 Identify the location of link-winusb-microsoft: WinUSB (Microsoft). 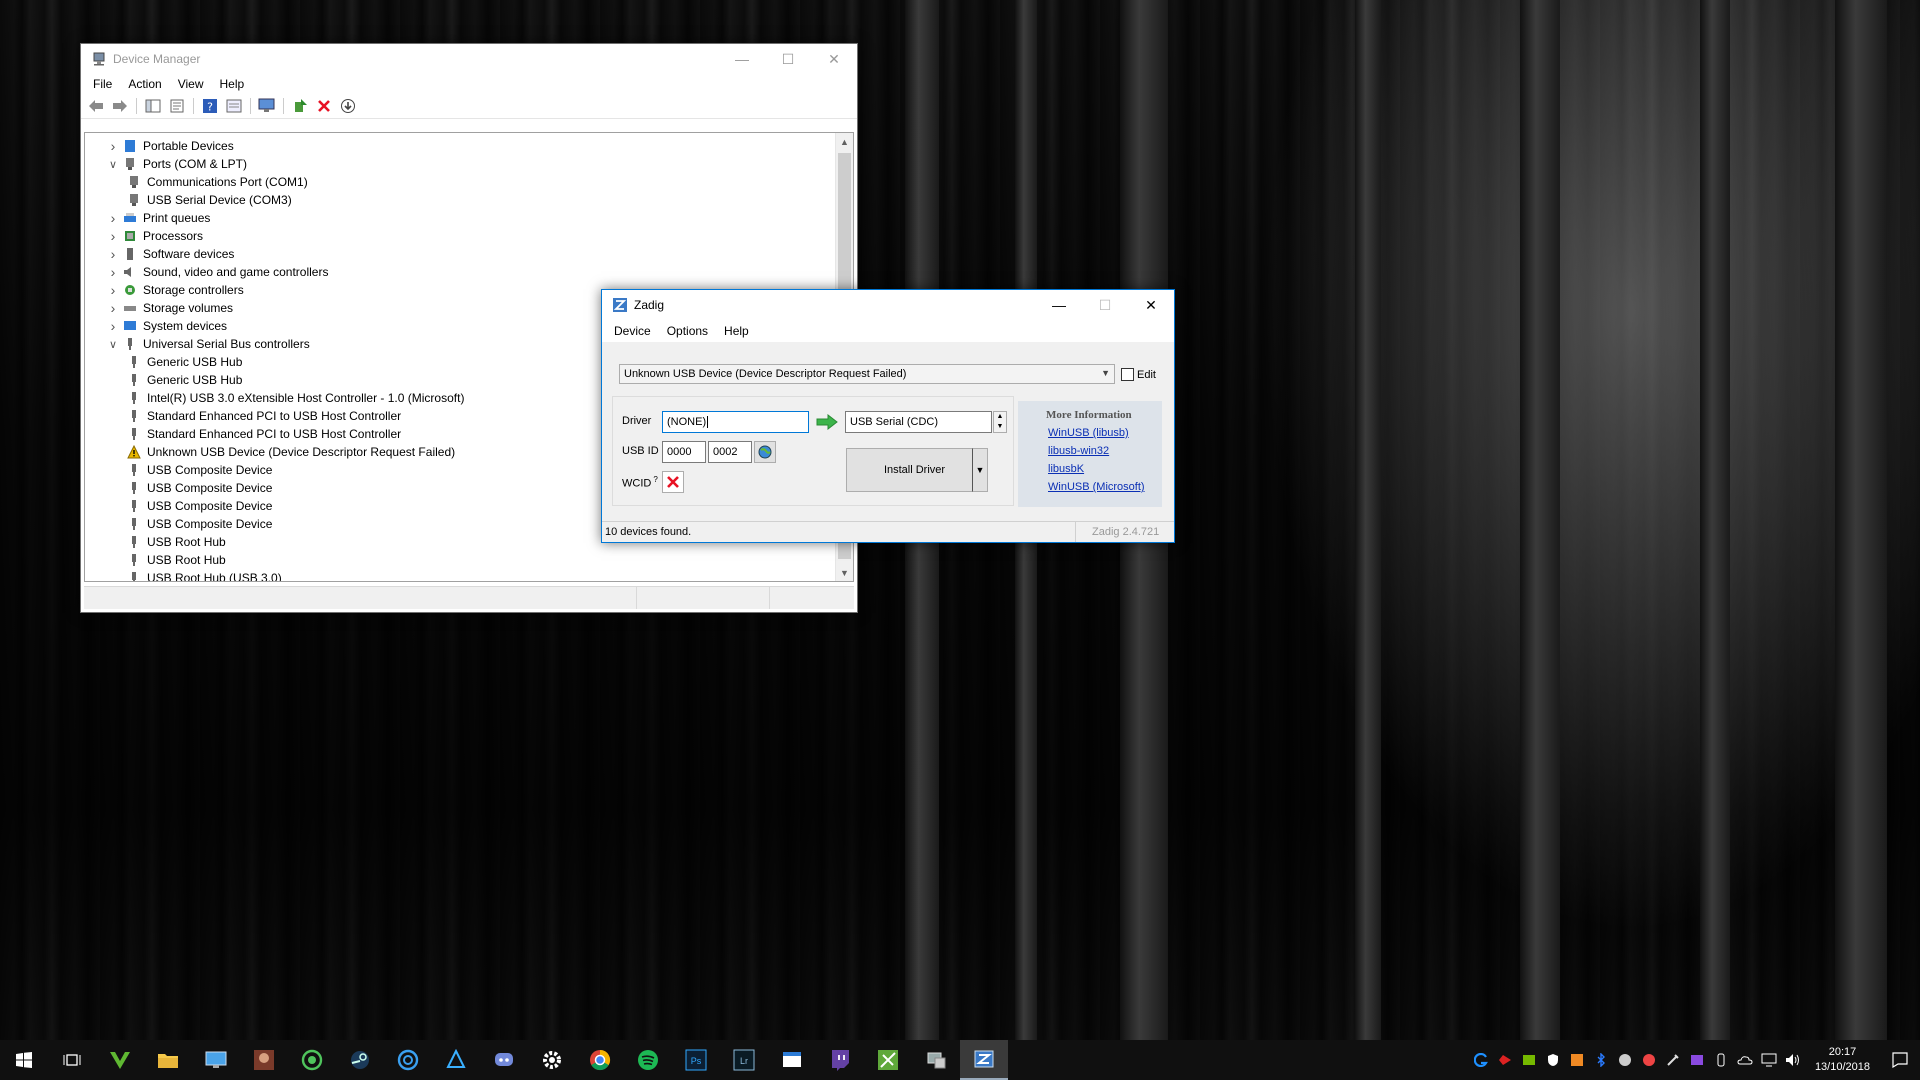
(1096, 487).